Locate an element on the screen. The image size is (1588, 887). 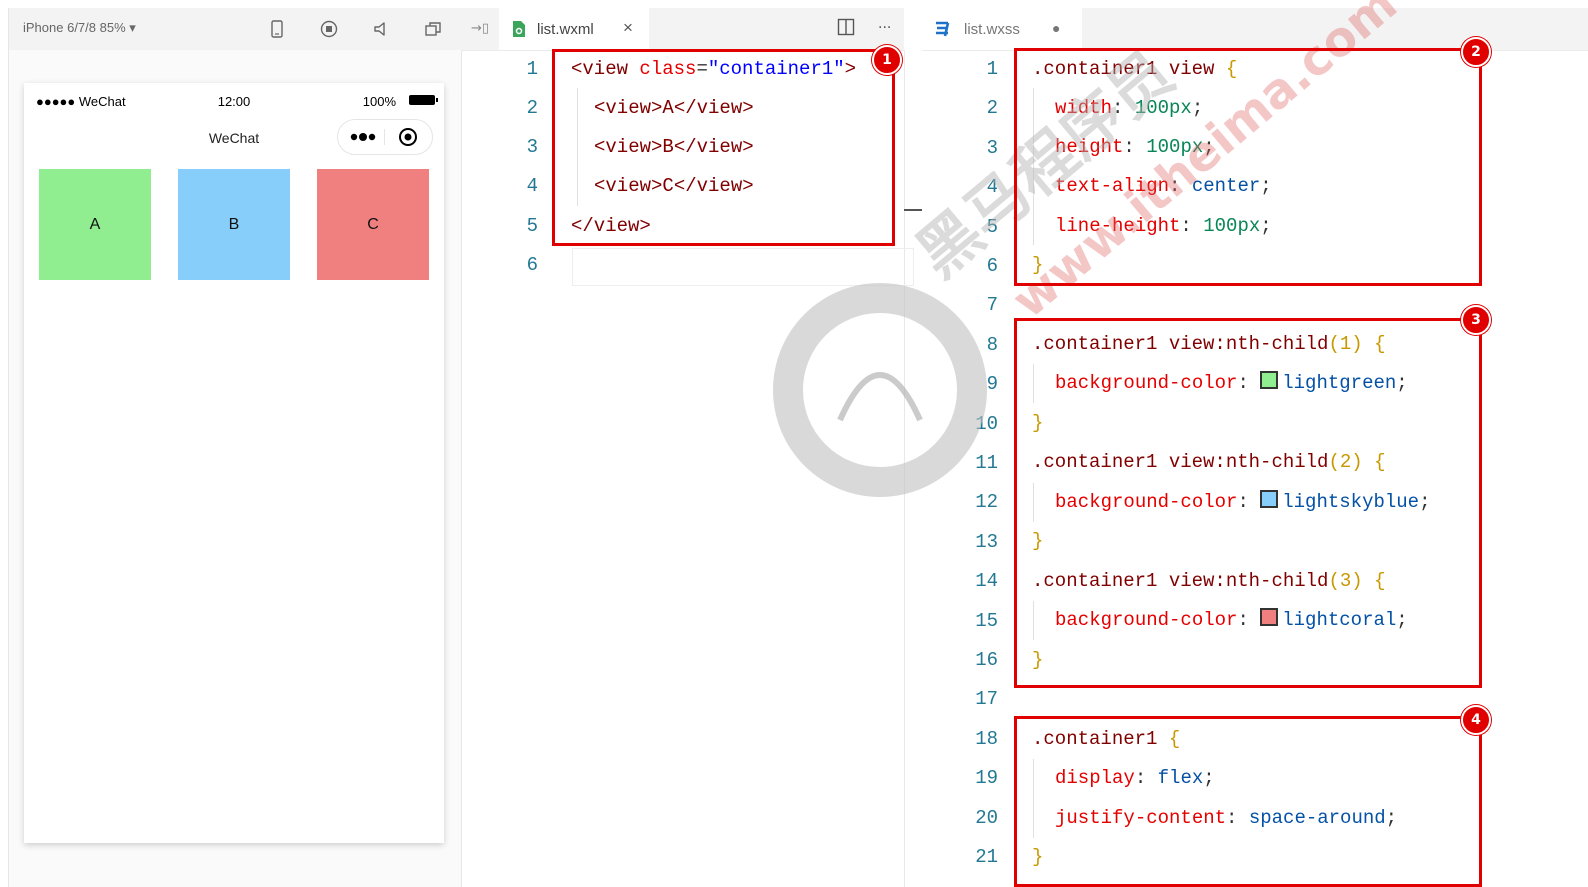
tab-list-wxml: list.wxml × is located at coordinates (574, 29).